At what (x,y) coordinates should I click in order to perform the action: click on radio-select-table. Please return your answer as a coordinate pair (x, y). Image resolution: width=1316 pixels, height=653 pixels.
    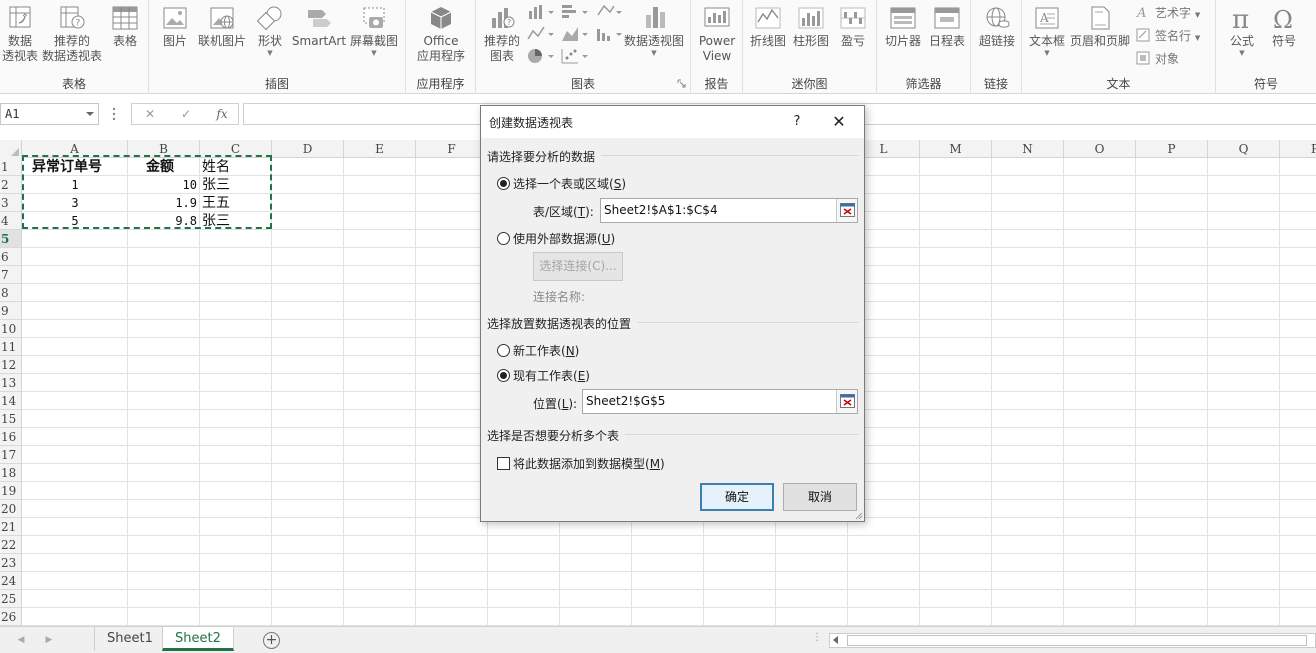
    Looking at the image, I should click on (503, 183).